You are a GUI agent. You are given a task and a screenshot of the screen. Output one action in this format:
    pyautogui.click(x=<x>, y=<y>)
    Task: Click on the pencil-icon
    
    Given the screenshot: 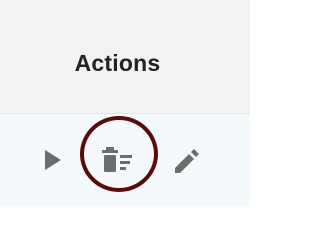 What is the action you would take?
    pyautogui.click(x=187, y=161)
    